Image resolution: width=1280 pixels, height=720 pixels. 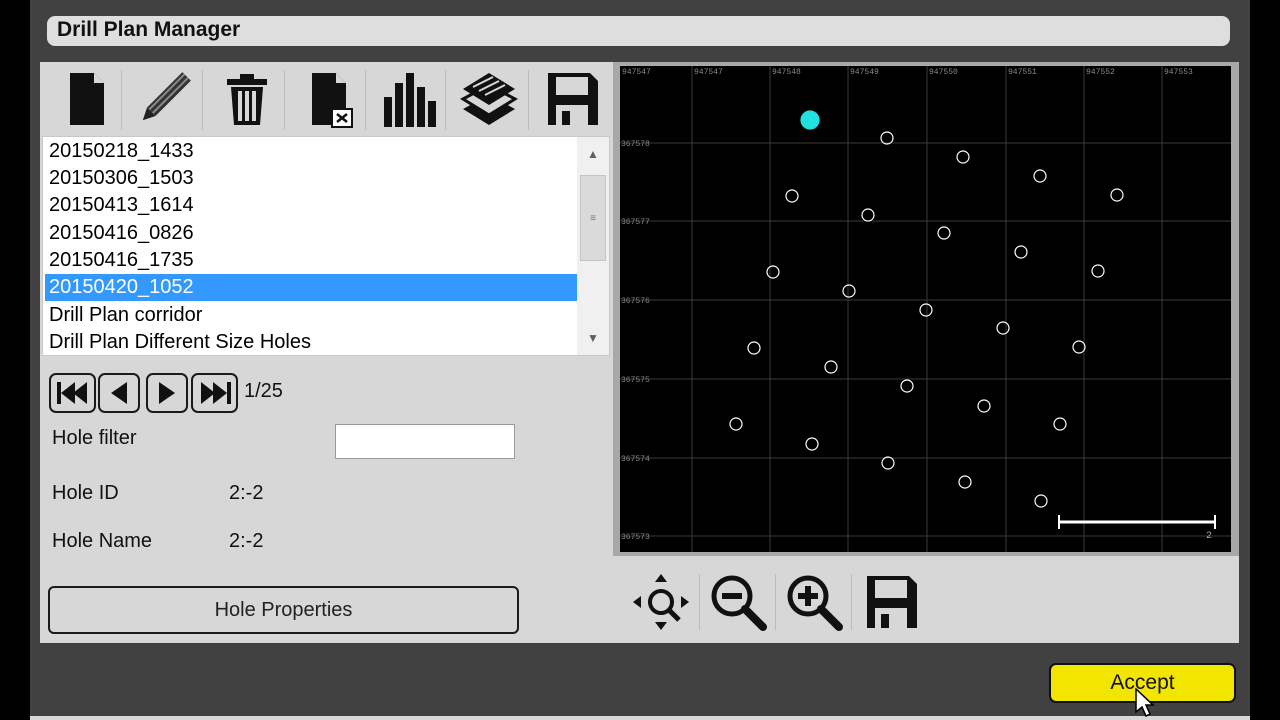 I want to click on layers-button, so click(x=489, y=99).